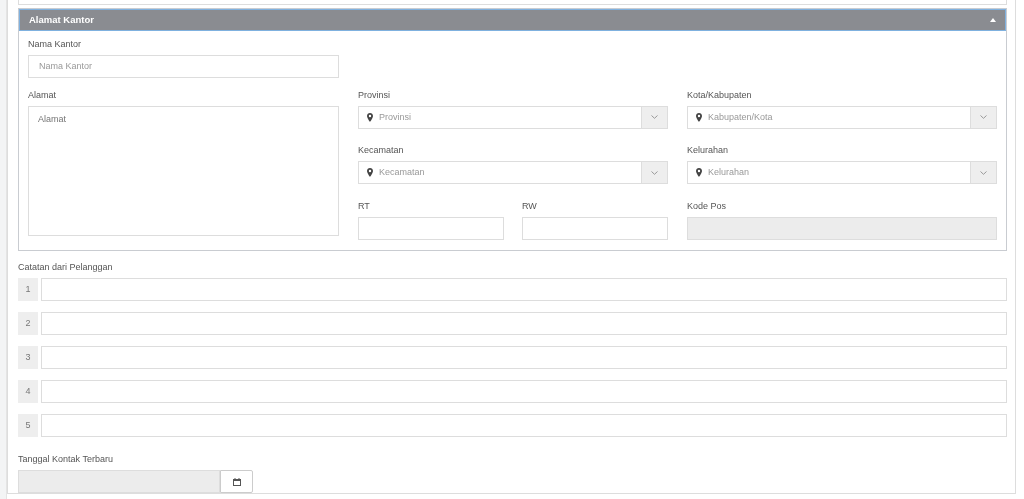 Image resolution: width=1024 pixels, height=499 pixels. Describe the element at coordinates (381, 151) in the screenshot. I see `field-label: Kecamatan` at that location.